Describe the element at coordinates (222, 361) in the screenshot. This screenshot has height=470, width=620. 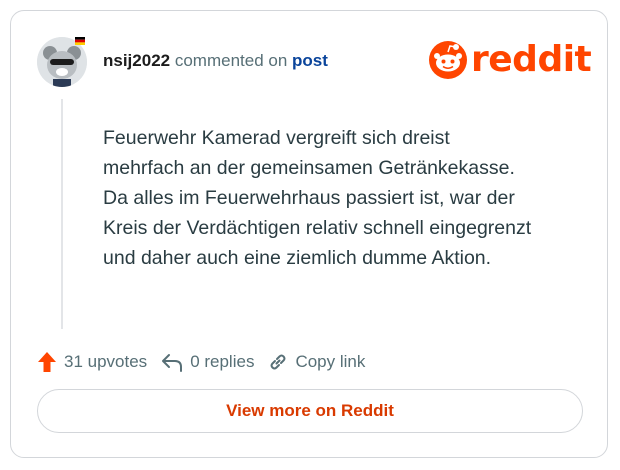
I see `replies-count: 0 replies` at that location.